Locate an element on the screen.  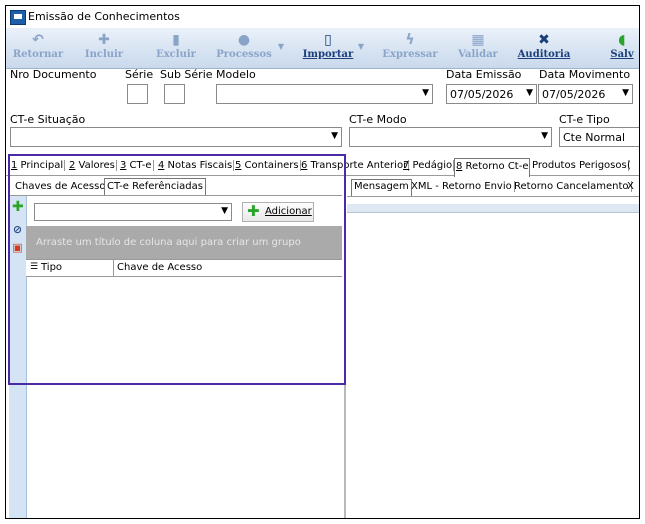
tab-valores: 2 Valores is located at coordinates (92, 165).